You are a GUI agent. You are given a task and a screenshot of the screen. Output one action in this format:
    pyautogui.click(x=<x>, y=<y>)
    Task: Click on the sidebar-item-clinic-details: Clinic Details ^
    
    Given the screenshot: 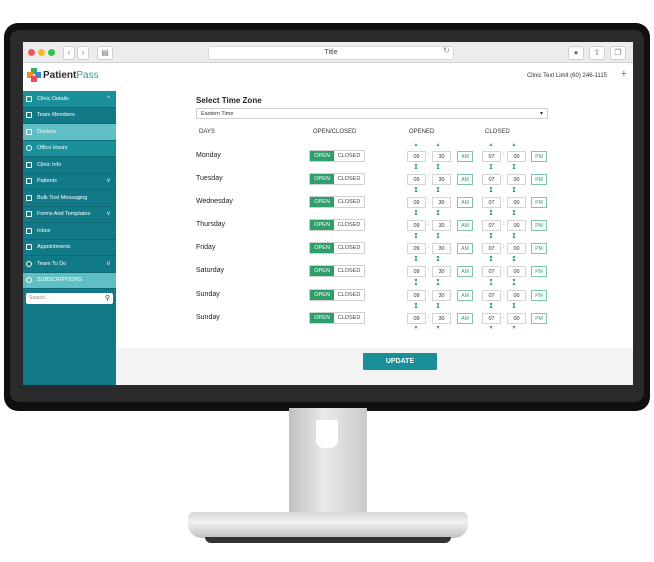 What is the action you would take?
    pyautogui.click(x=69, y=99)
    